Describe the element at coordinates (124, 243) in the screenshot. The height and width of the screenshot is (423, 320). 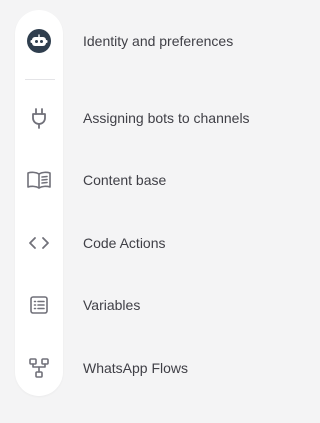
I see `nav-label-code: Code Actions` at that location.